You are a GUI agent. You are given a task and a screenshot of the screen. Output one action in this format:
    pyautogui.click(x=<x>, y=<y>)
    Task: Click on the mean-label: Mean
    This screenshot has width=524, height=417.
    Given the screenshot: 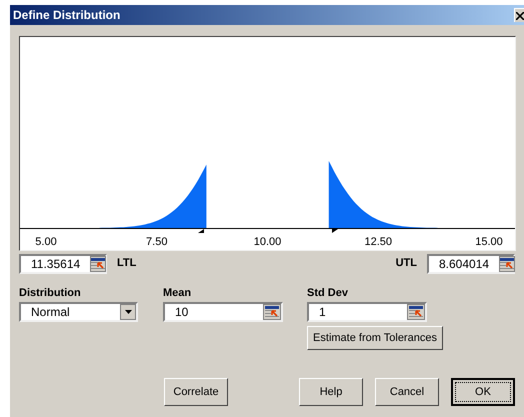 What is the action you would take?
    pyautogui.click(x=177, y=293)
    